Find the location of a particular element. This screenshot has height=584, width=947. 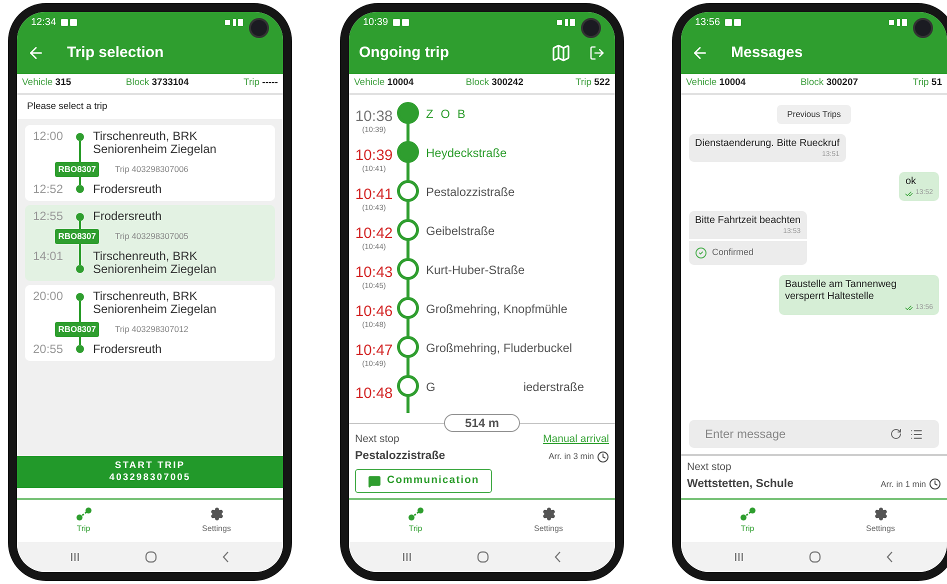

end-time: 12:52 is located at coordinates (48, 189).